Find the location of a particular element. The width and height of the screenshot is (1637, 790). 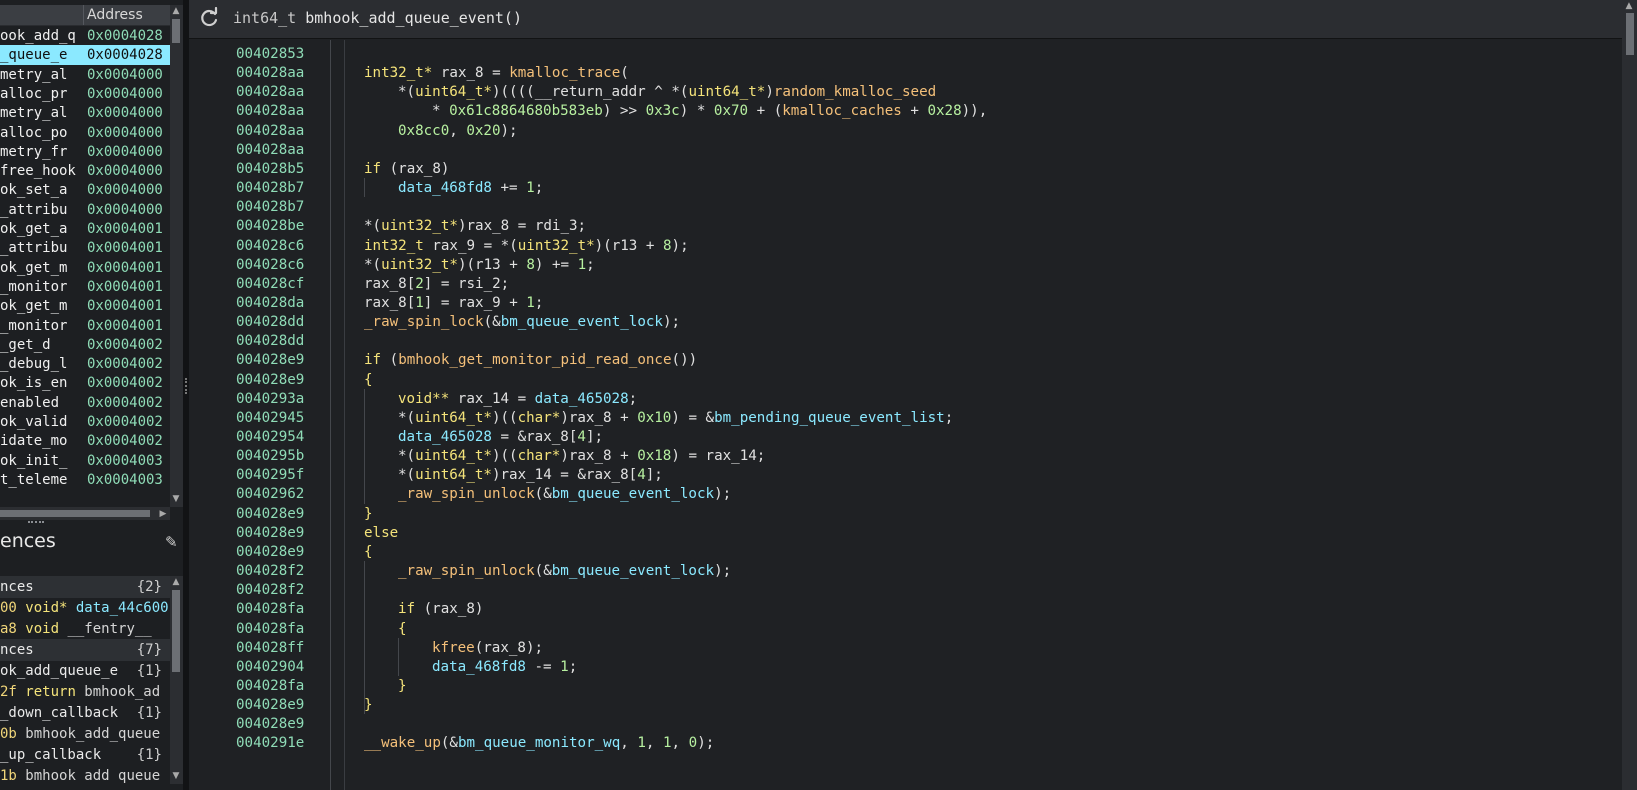

symbol-row: alloc_pr 0x0004000 is located at coordinates (85, 94).